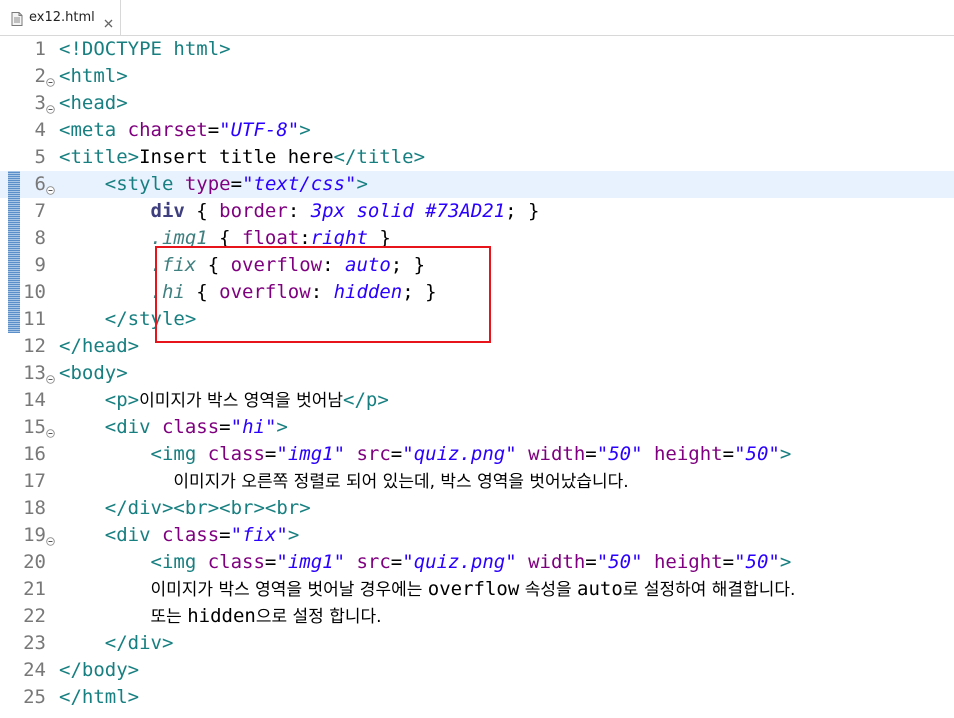 The width and height of the screenshot is (954, 718). Describe the element at coordinates (473, 589) in the screenshot. I see `code-token: overflow` at that location.